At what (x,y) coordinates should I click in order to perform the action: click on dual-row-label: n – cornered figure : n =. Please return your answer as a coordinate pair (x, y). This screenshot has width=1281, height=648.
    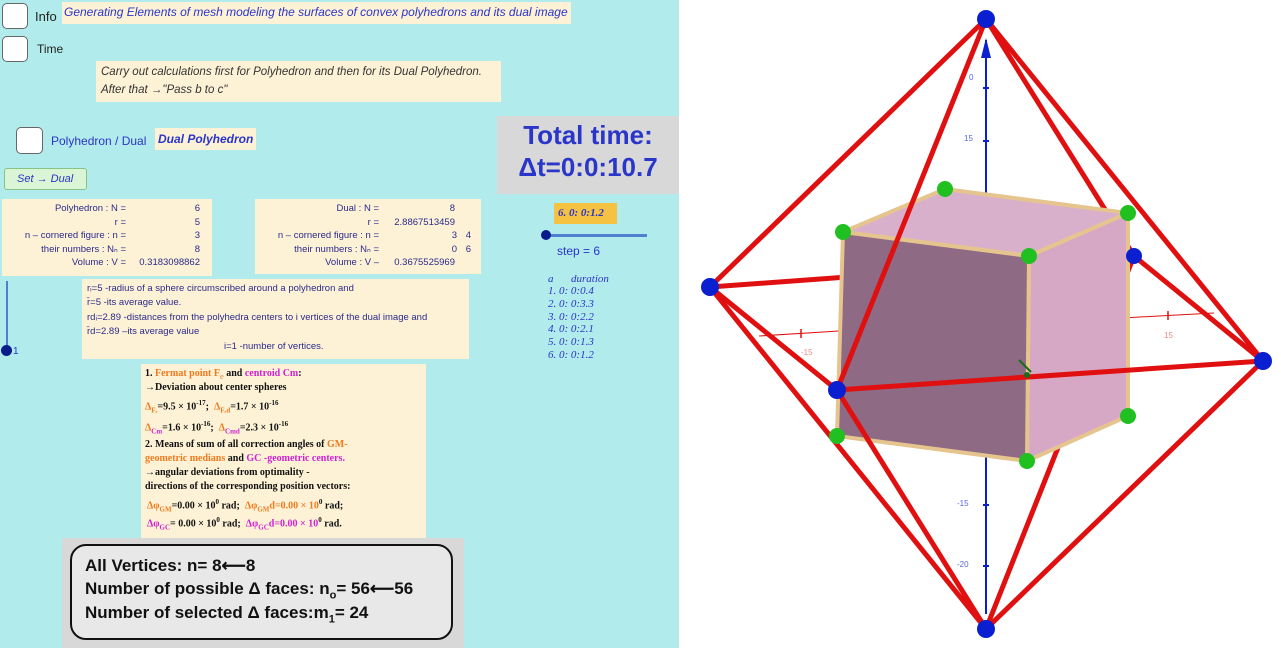
    Looking at the image, I should click on (328, 235).